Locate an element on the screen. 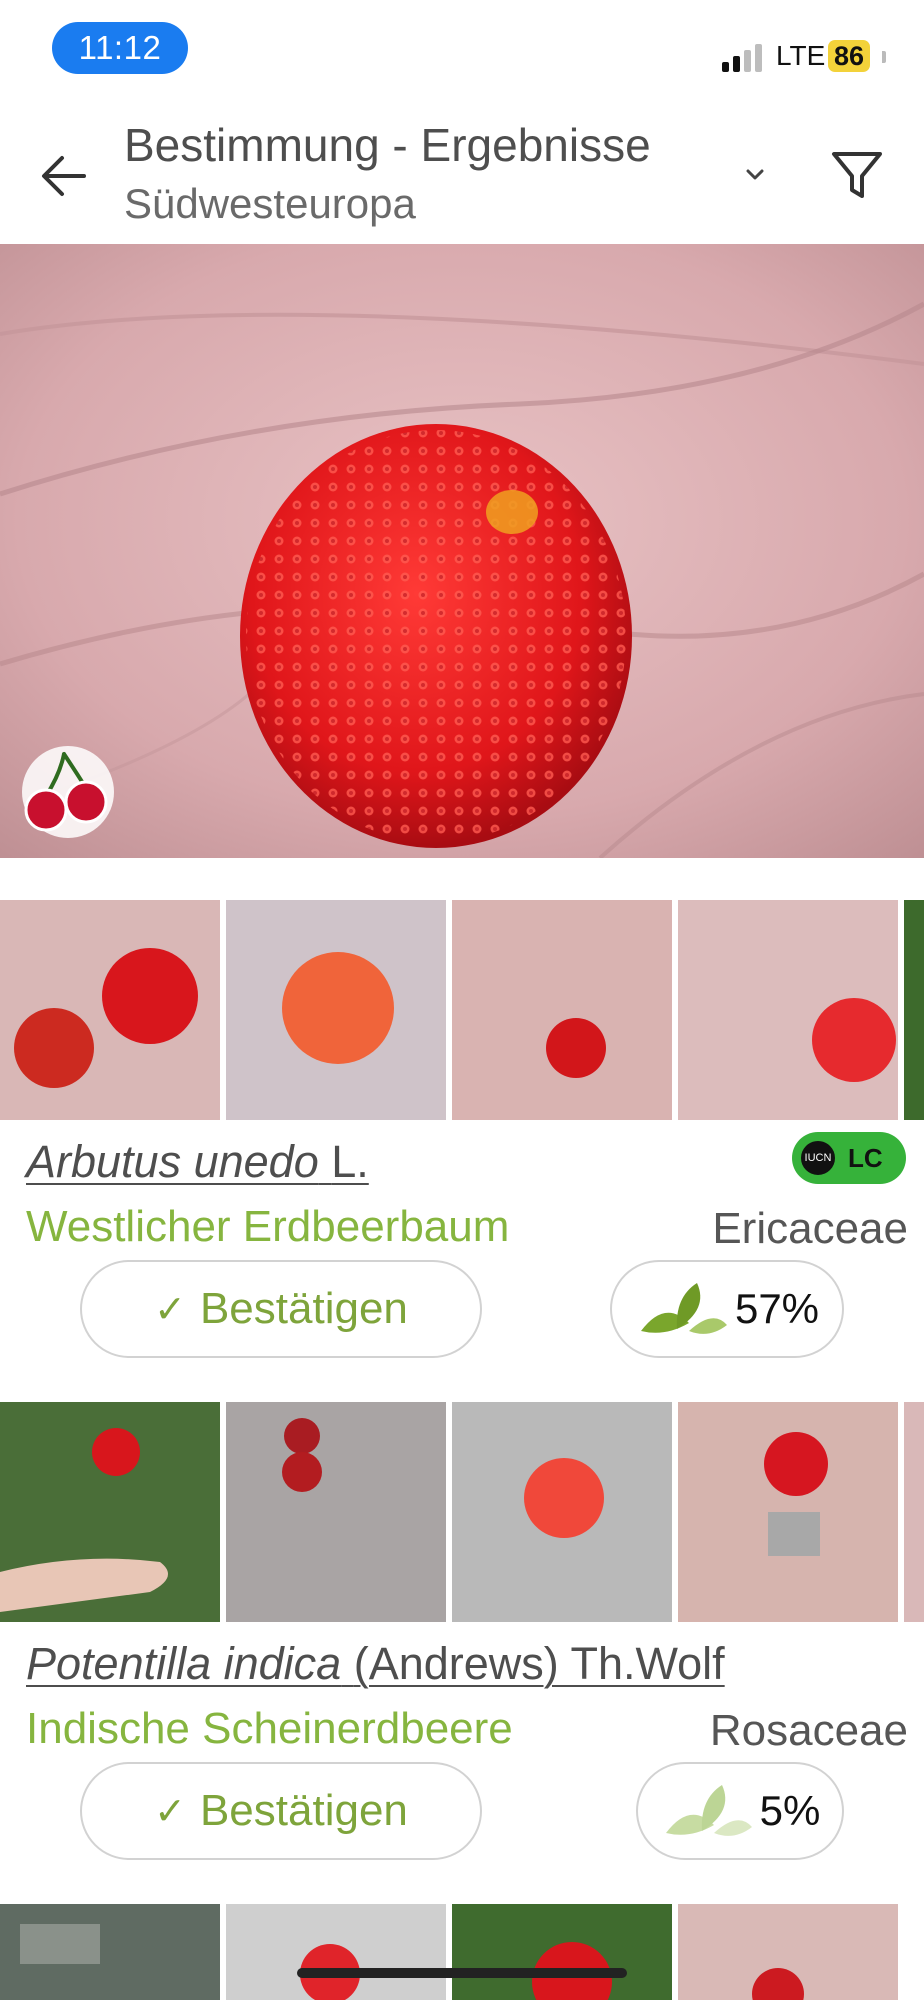 This screenshot has height=2000, width=924. iucn-badge: IUCN LC is located at coordinates (849, 1158).